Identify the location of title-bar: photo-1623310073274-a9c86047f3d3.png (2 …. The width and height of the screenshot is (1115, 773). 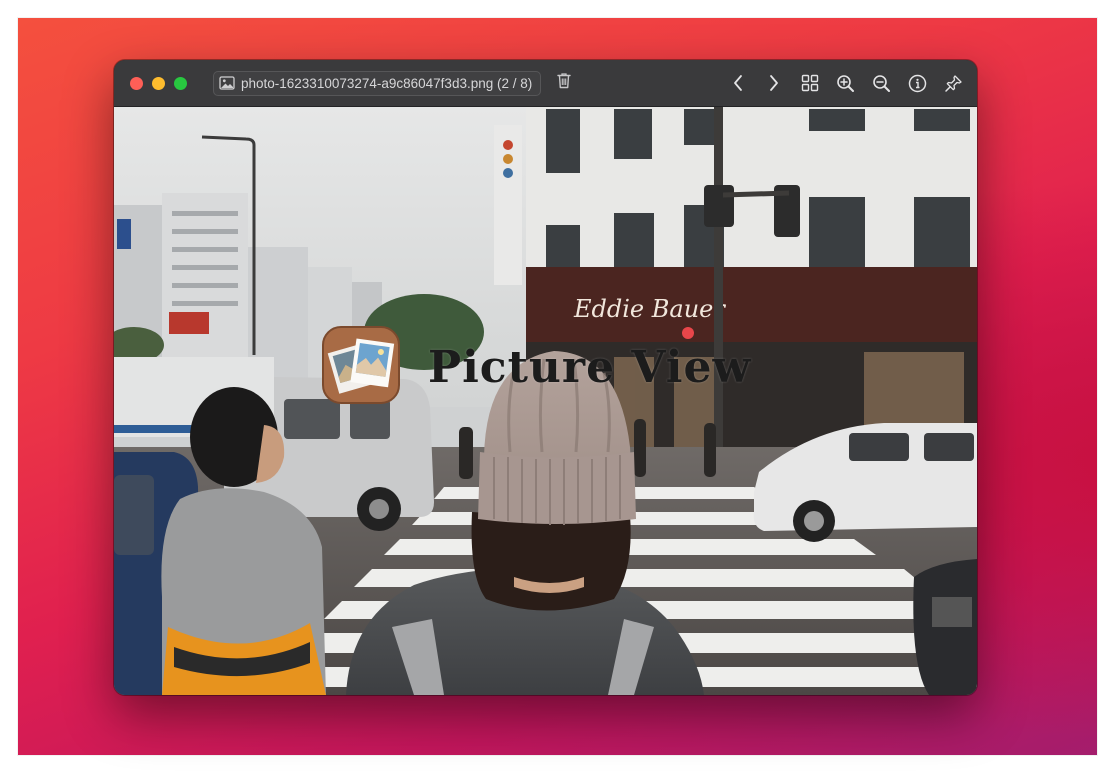
(545, 83).